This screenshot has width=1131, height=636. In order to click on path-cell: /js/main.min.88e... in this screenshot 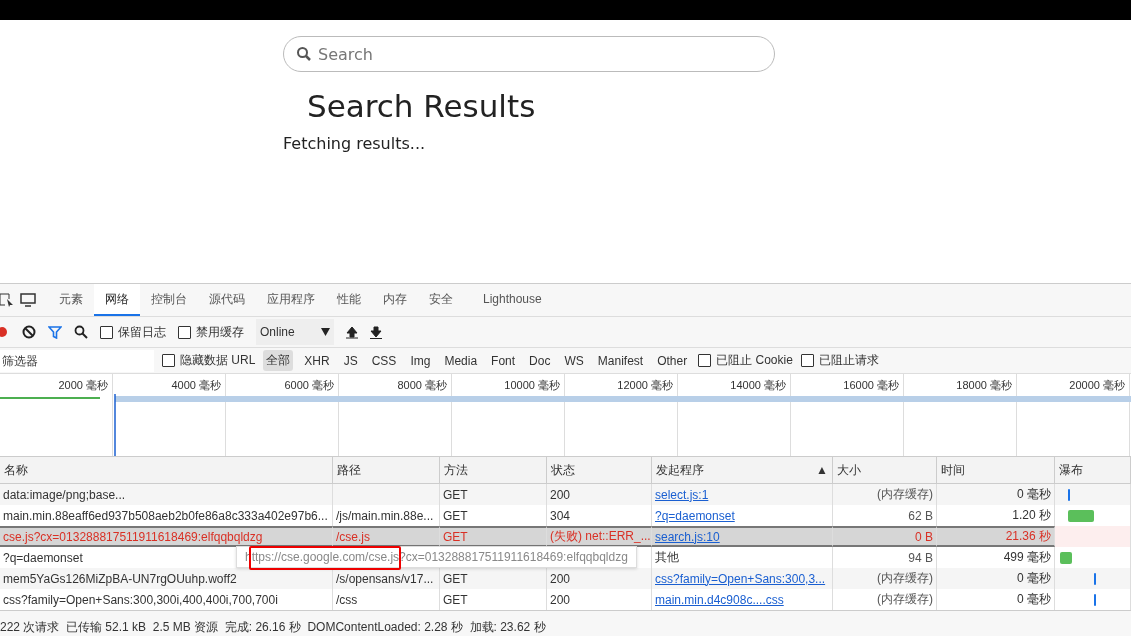, I will do `click(386, 515)`.